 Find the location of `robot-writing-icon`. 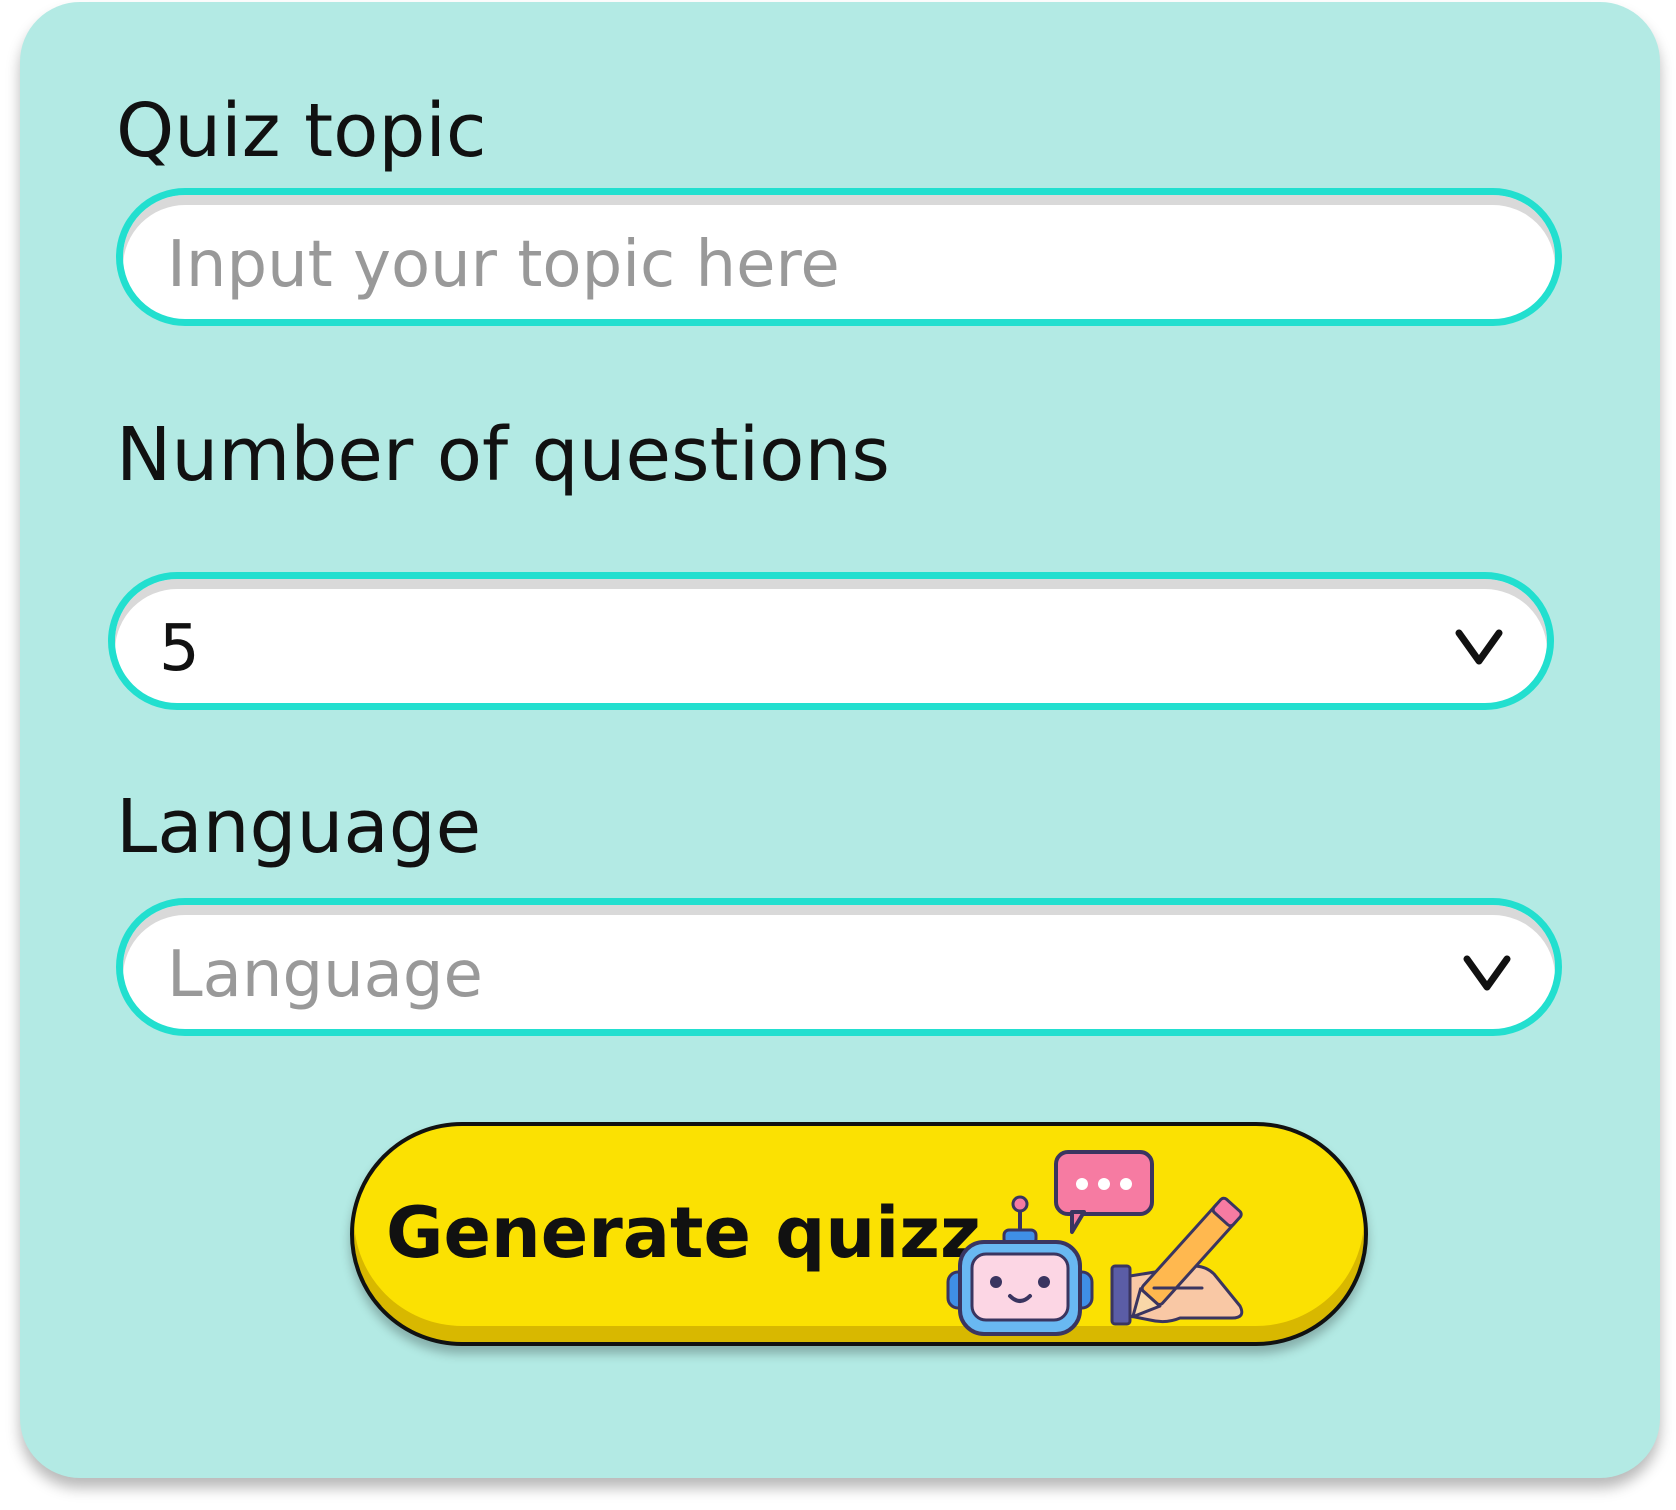

robot-writing-icon is located at coordinates (1095, 1243).